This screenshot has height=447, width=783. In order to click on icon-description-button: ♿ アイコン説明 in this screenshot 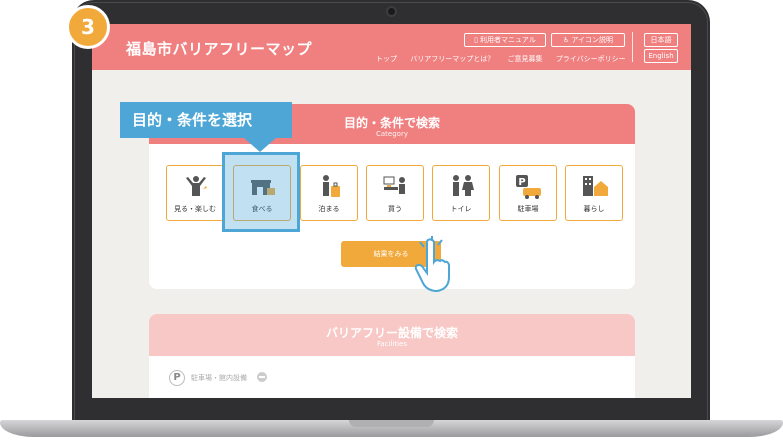, I will do `click(588, 40)`.